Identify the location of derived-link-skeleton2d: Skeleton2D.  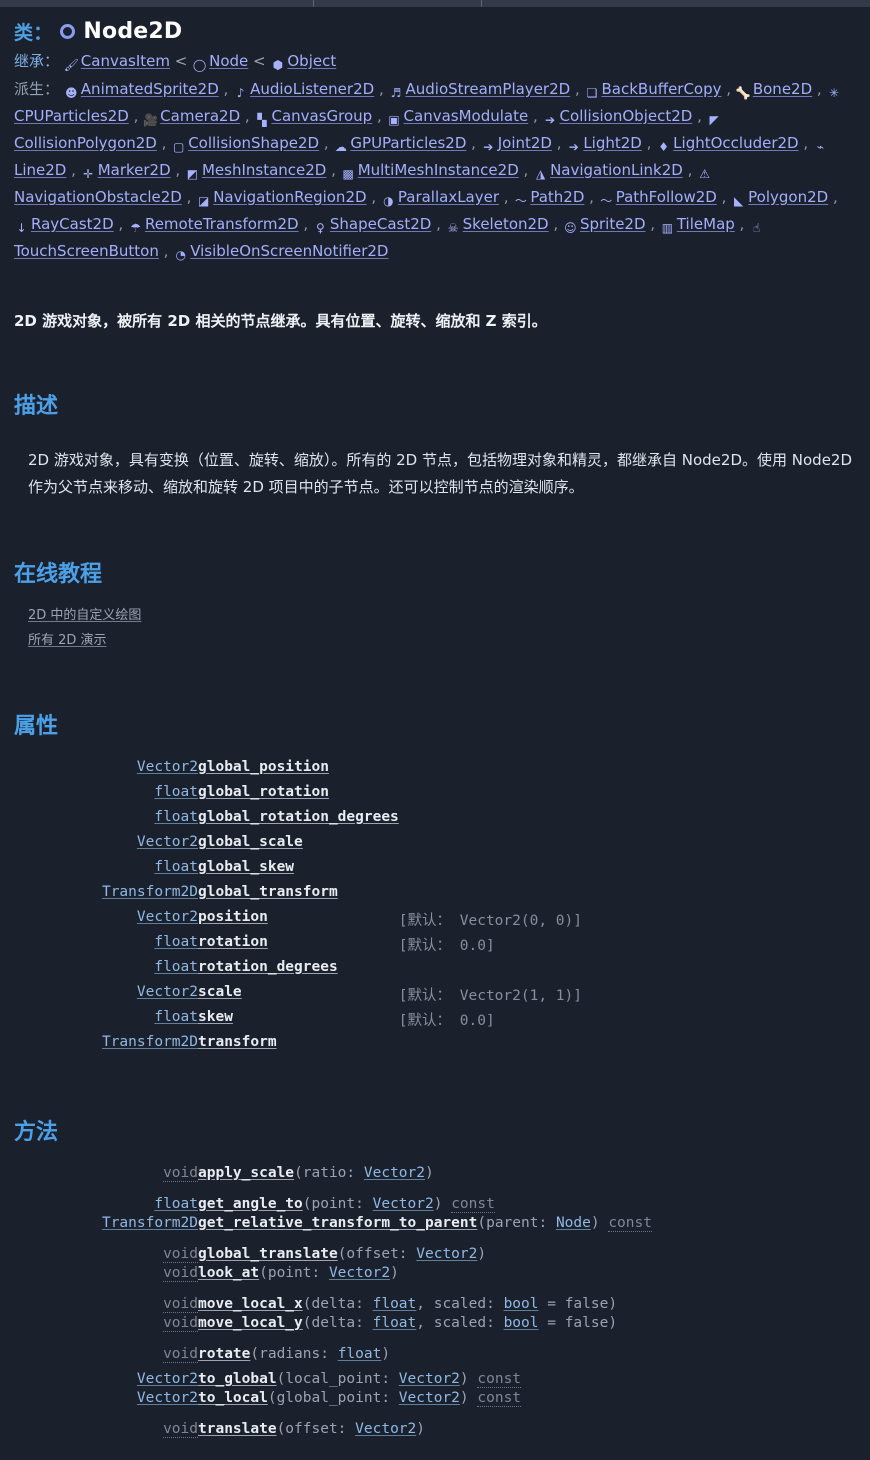
(506, 224).